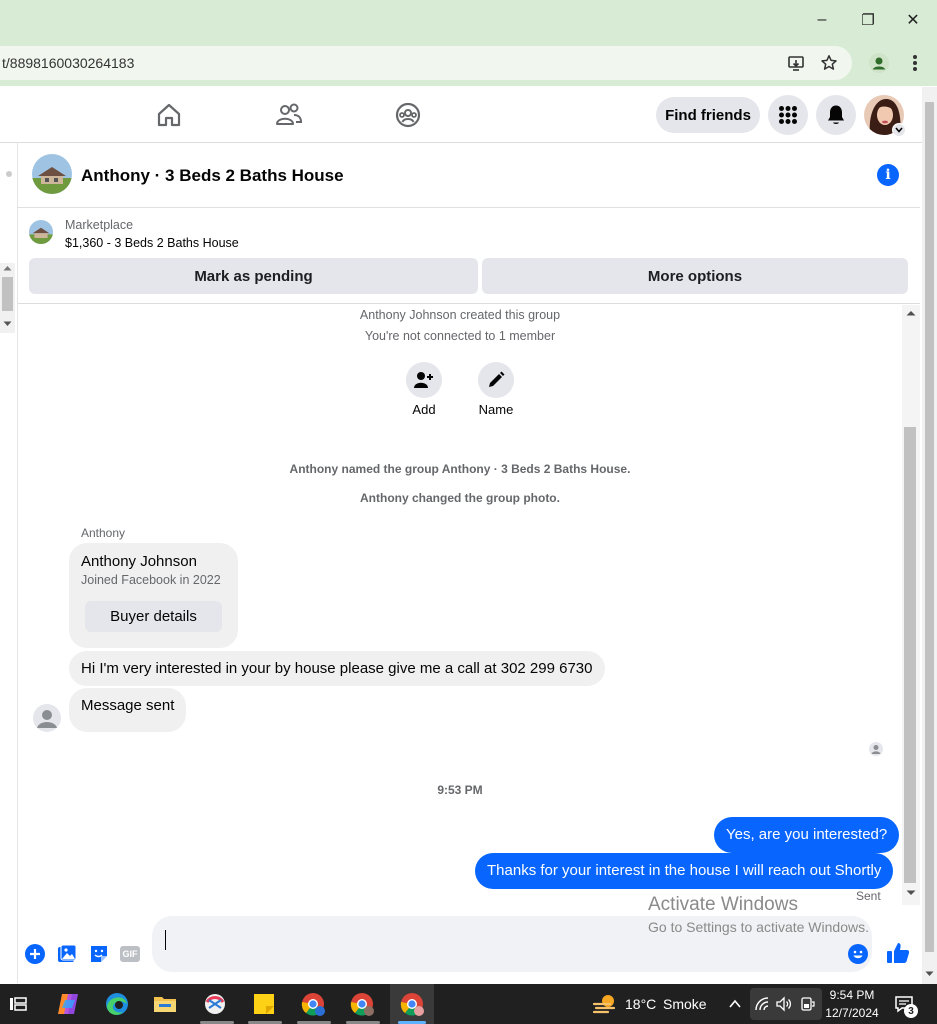  I want to click on grid-menu-icon, so click(788, 115).